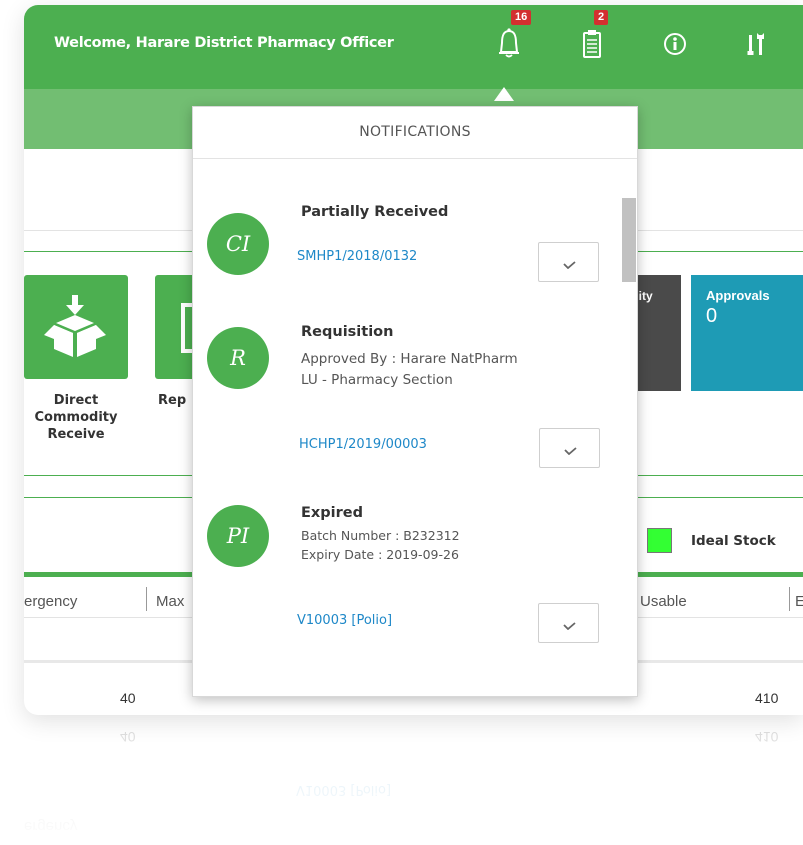 The width and height of the screenshot is (803, 845). Describe the element at coordinates (601, 17) in the screenshot. I see `tasks-badge: 2` at that location.